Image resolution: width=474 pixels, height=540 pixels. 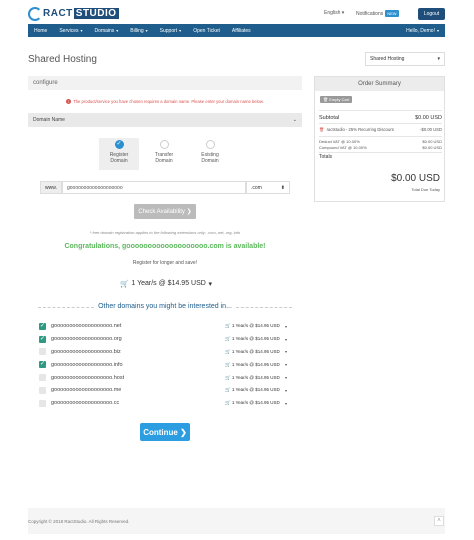 I want to click on register-longer-text: Register for longer and save!, so click(x=165, y=263).